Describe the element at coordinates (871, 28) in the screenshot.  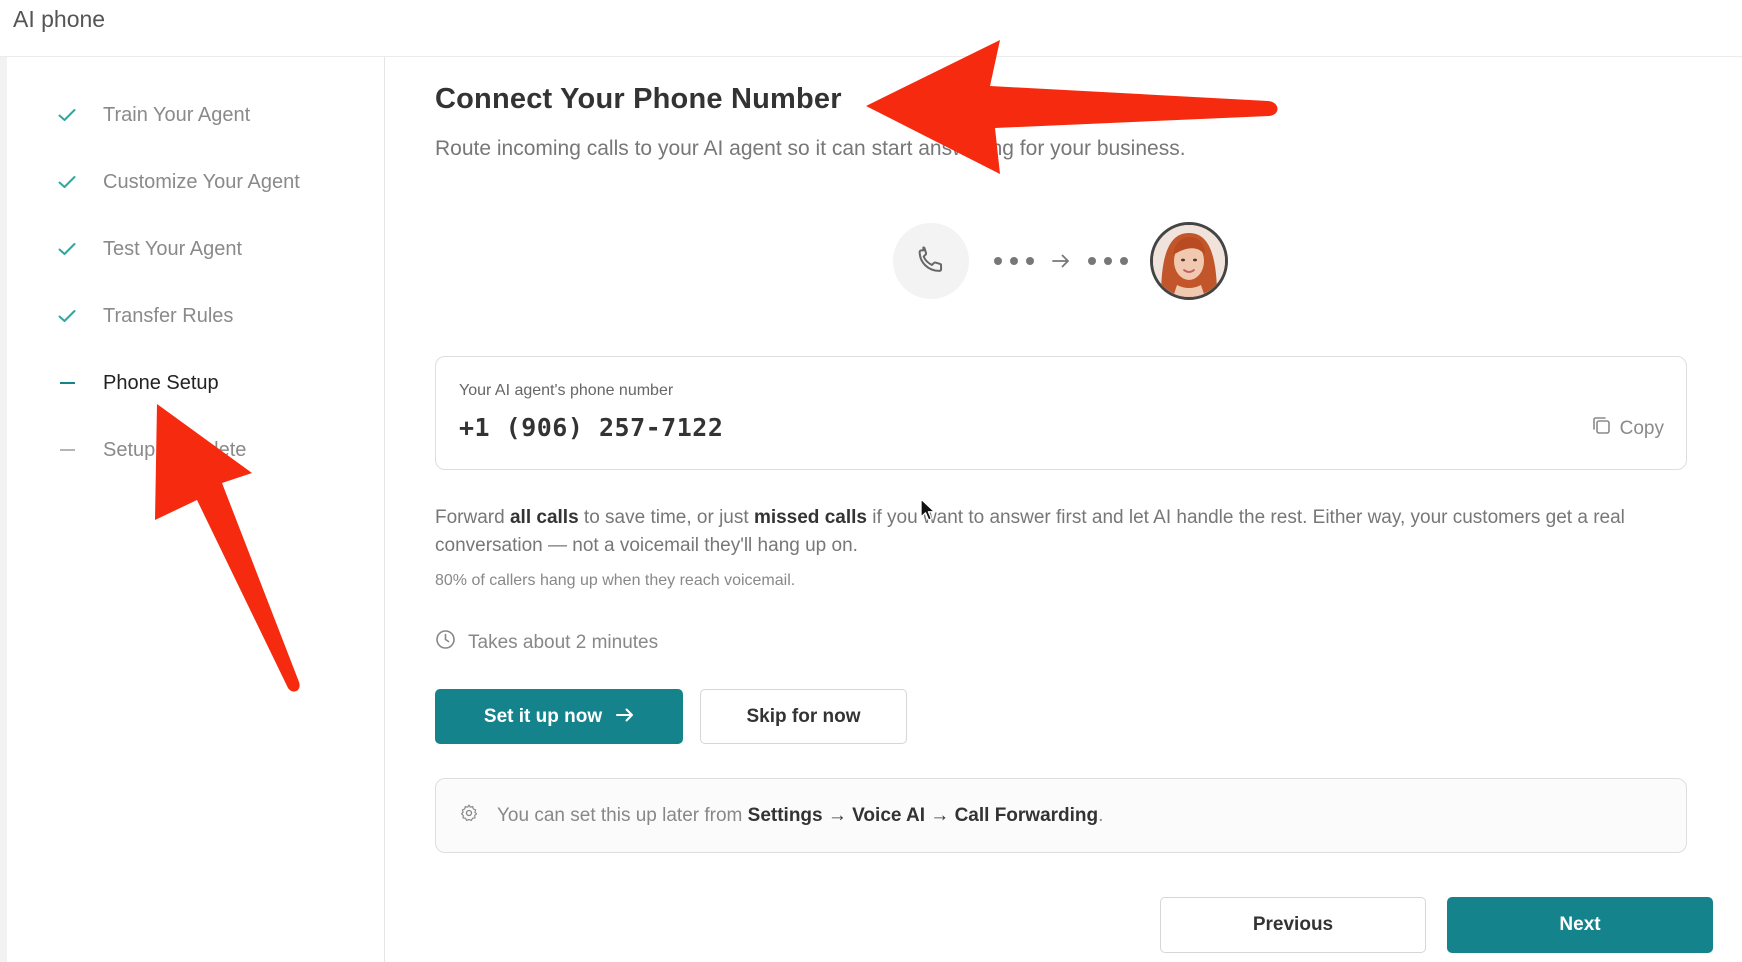
I see `top-bar: AI phone` at that location.